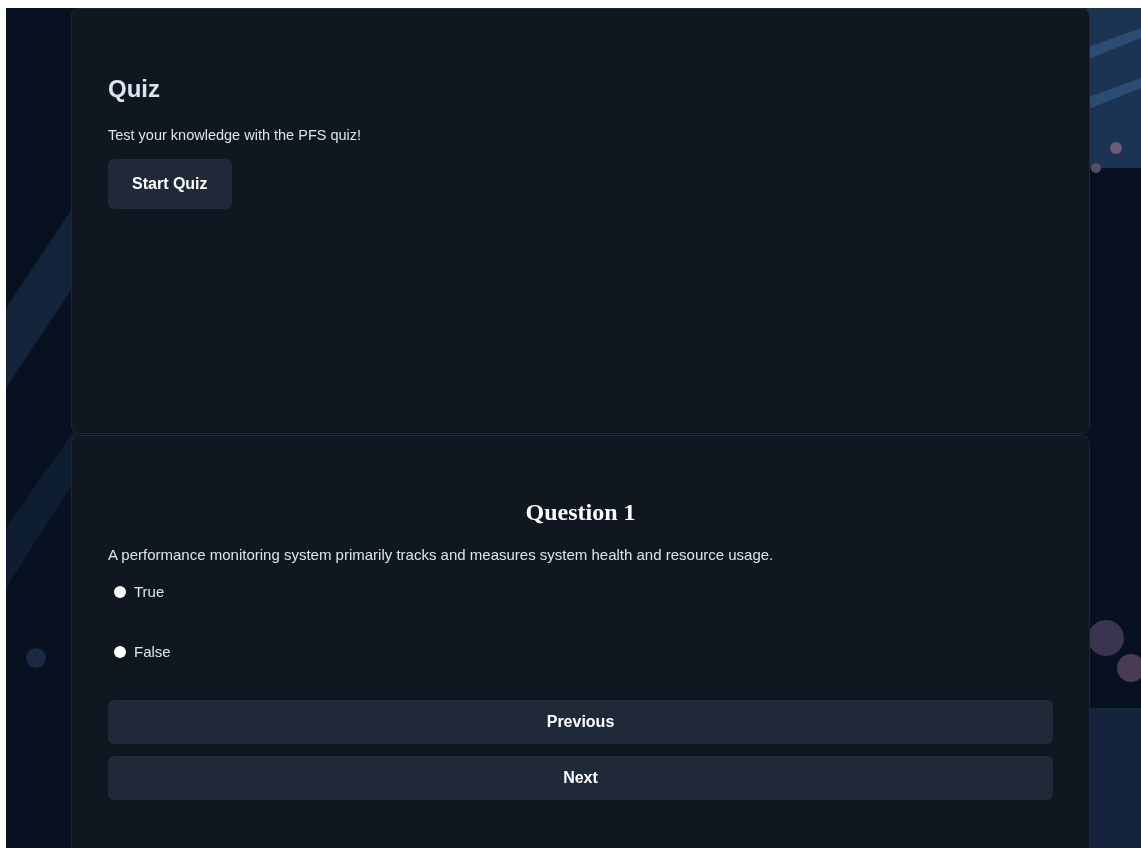 The image size is (1141, 848). What do you see at coordinates (235, 135) in the screenshot?
I see `quiz-description: Test your knowledge with the PFS quiz!` at bounding box center [235, 135].